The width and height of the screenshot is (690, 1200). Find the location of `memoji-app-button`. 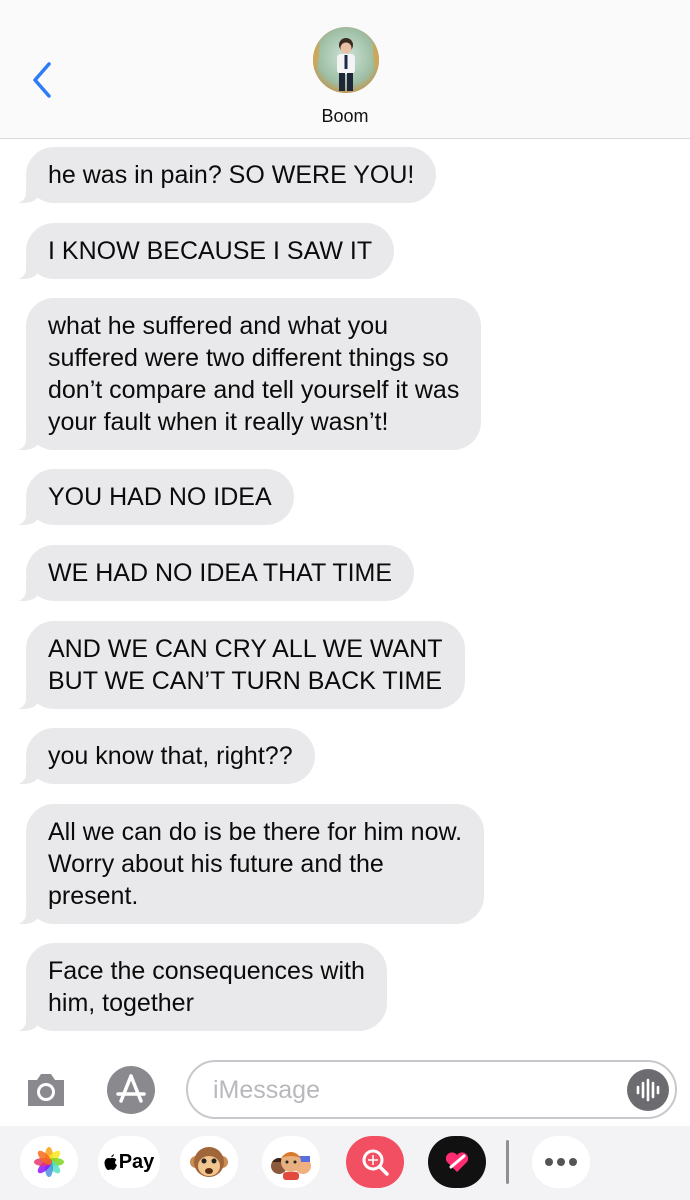

memoji-app-button is located at coordinates (291, 1162).